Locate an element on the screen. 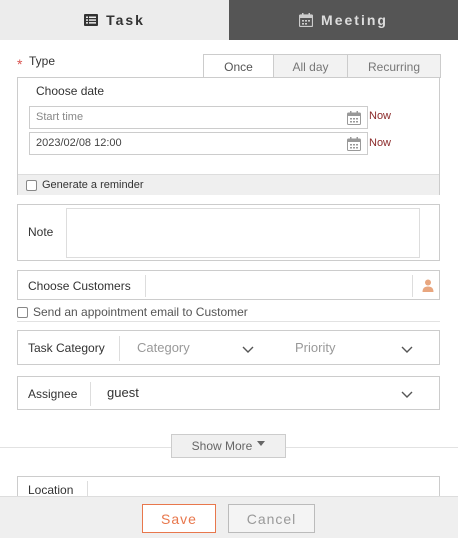  task-category-section: Task Category Category Priority is located at coordinates (228, 347).